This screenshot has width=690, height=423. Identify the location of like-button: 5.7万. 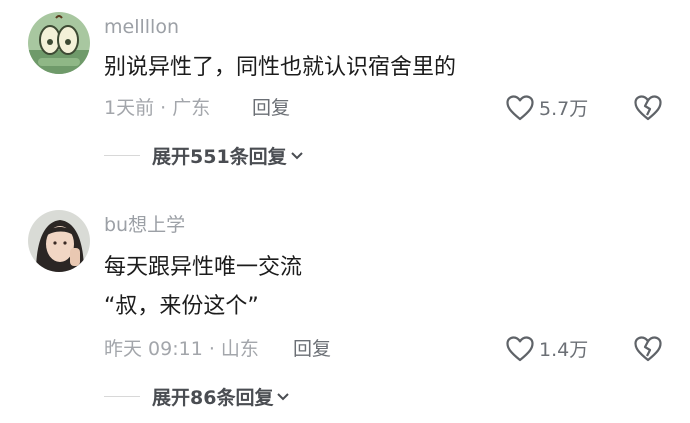
(547, 107).